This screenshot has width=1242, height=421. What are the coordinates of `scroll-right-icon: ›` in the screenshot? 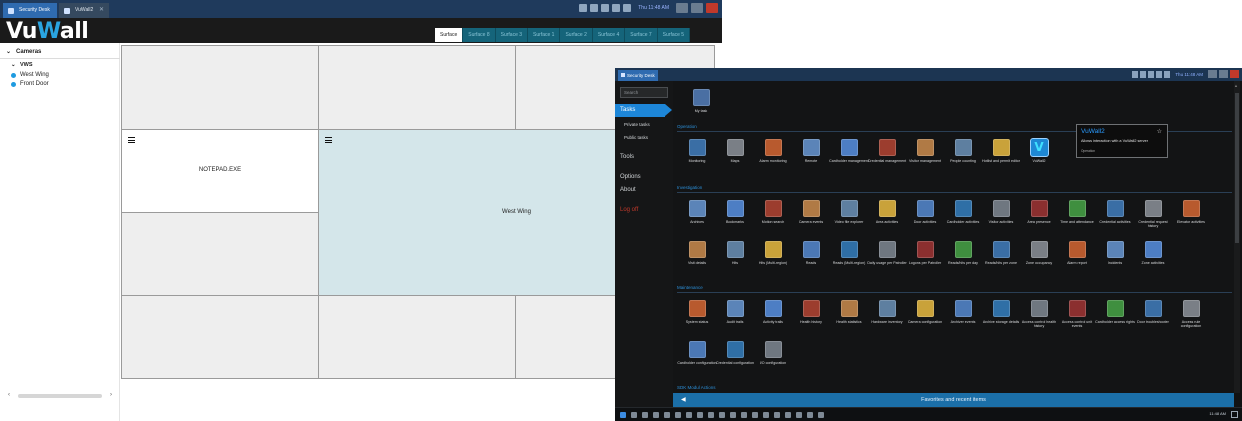 It's located at (111, 395).